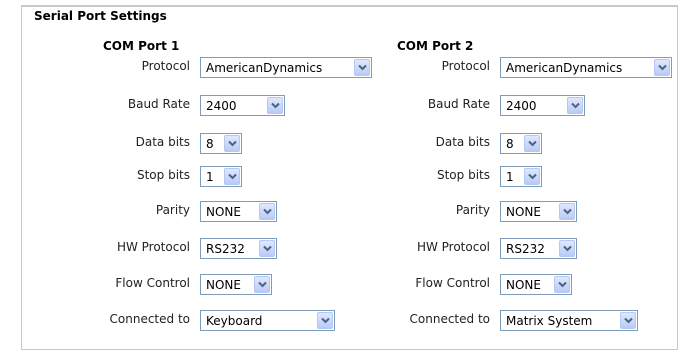 The image size is (680, 356). What do you see at coordinates (223, 285) in the screenshot?
I see `port1-flow-control-value: NONE` at bounding box center [223, 285].